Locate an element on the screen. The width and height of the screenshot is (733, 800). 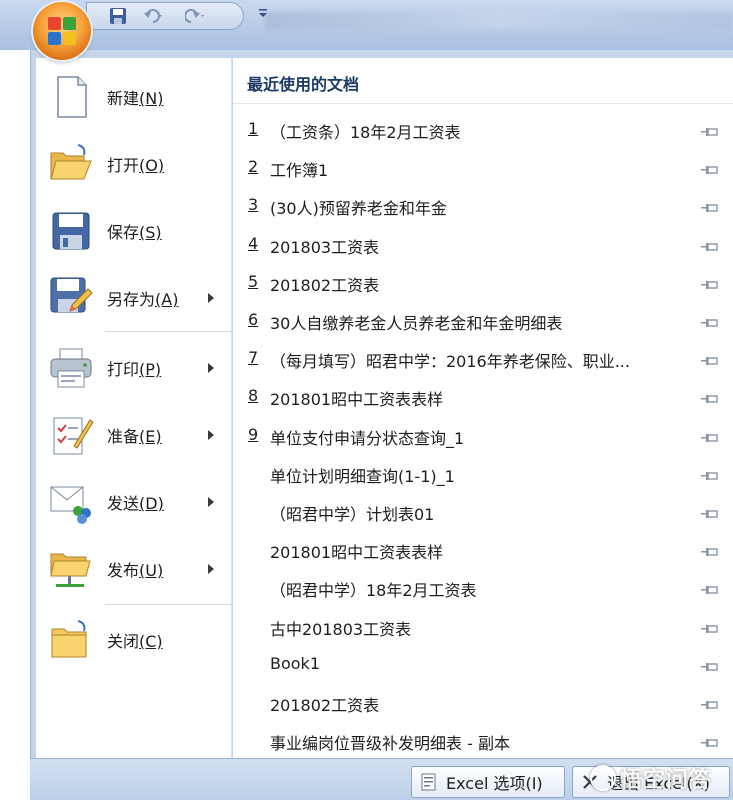
save-disk-icon is located at coordinates (71, 231).